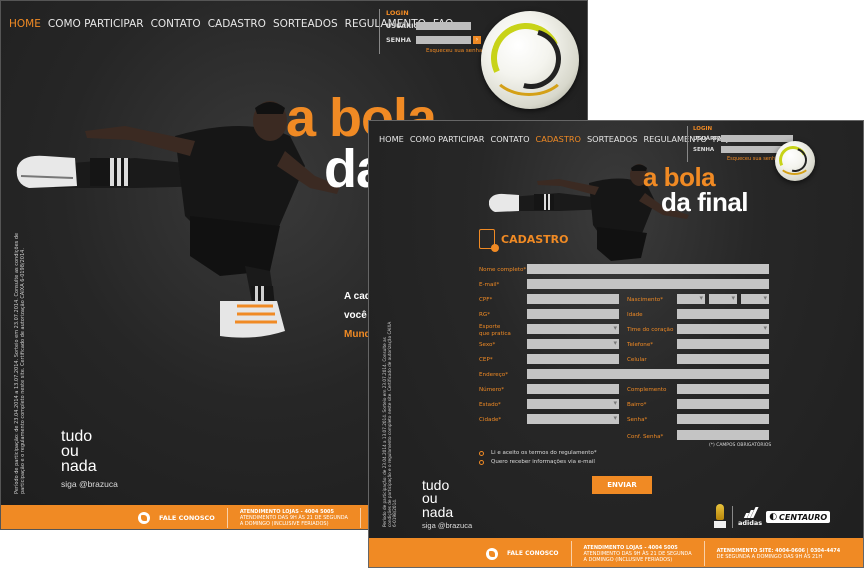 This screenshot has width=866, height=569. I want to click on label-cep: CEP*, so click(486, 360).